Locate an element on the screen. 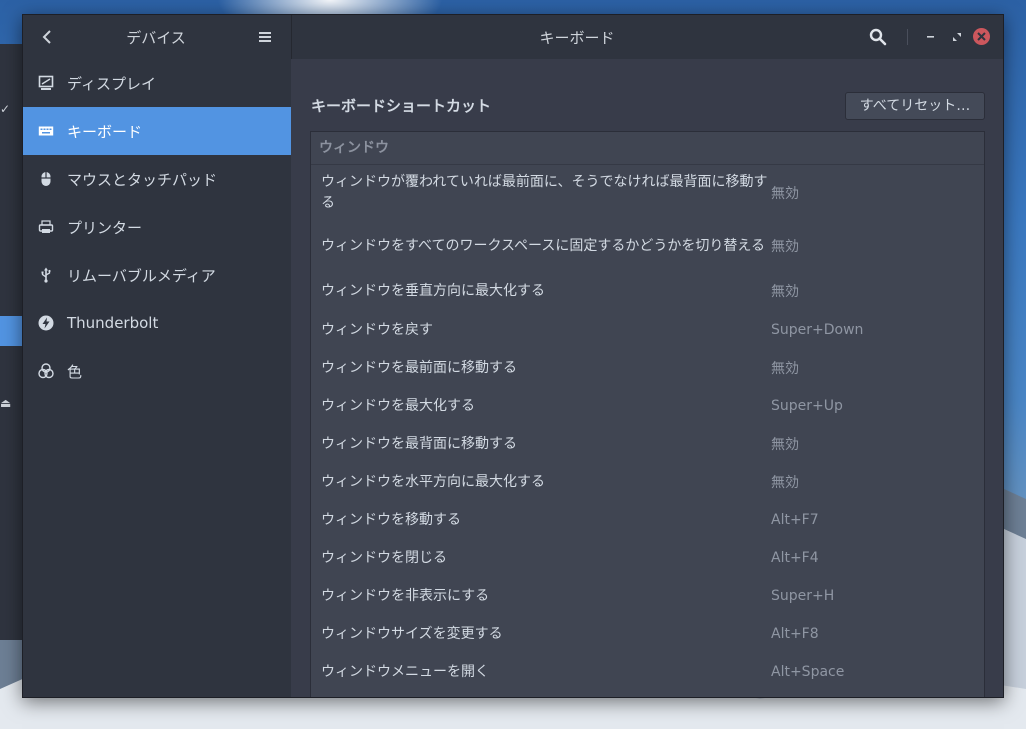 The width and height of the screenshot is (1026, 729). shortcut-name: ウィンドウが覆われていれば最前面に、そうでなければ最背面に移動する is located at coordinates (544, 192).